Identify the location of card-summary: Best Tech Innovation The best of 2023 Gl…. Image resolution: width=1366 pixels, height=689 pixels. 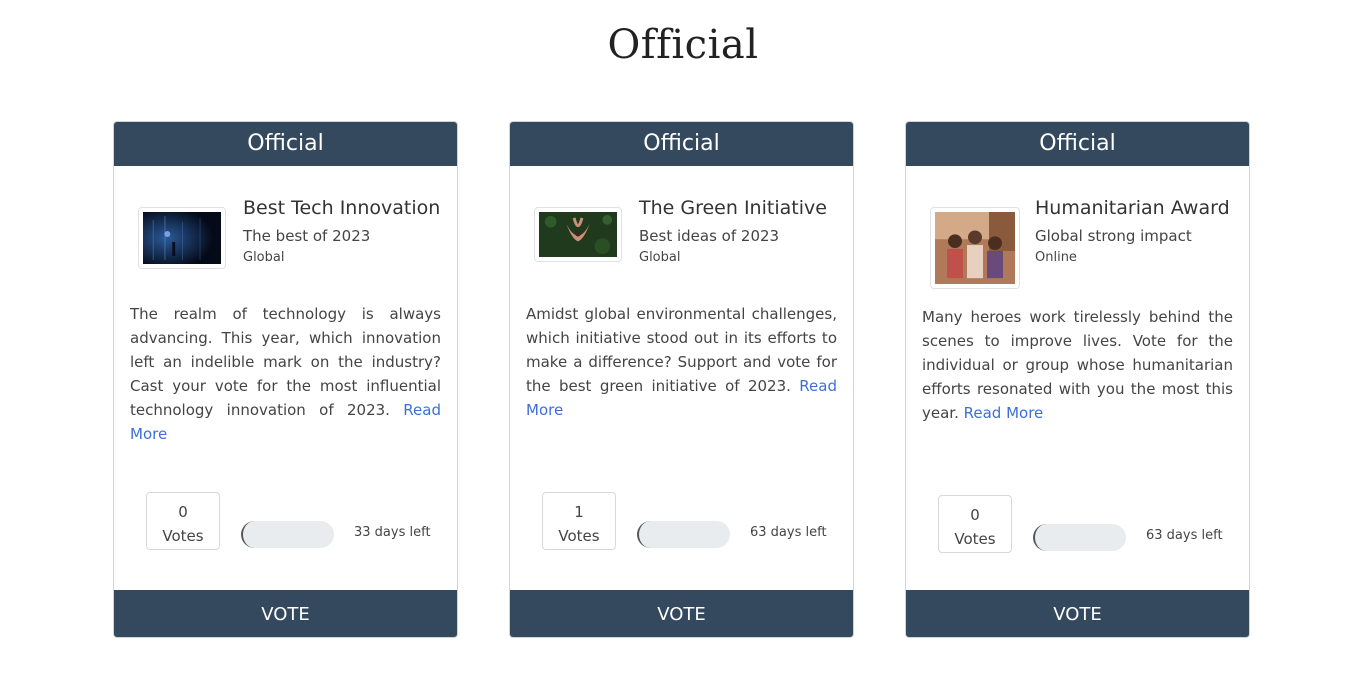
(292, 242).